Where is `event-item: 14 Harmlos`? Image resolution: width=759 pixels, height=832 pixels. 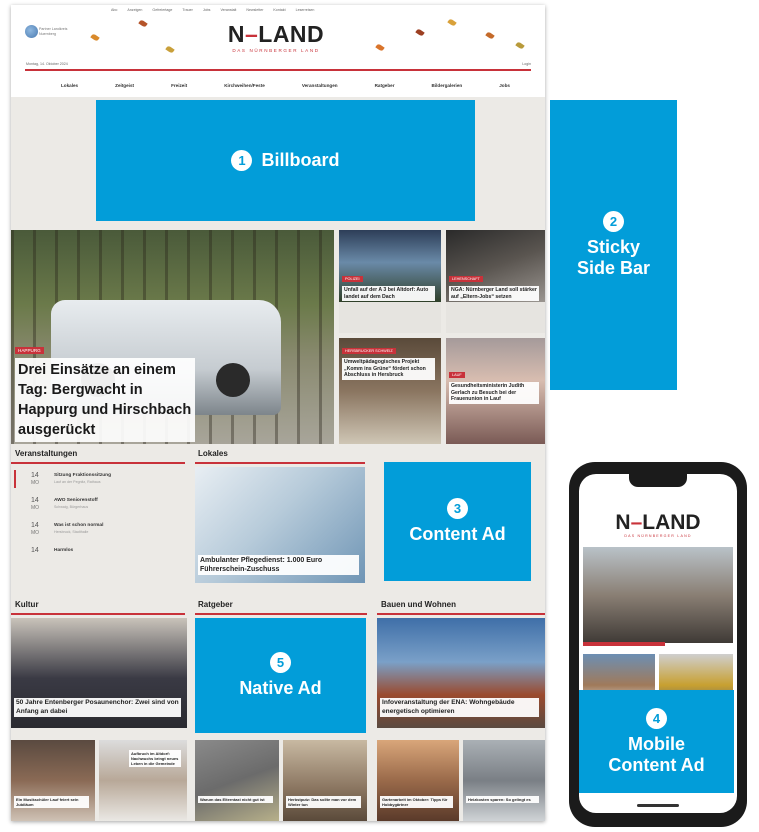
event-item: 14 Harmlos is located at coordinates (100, 555).